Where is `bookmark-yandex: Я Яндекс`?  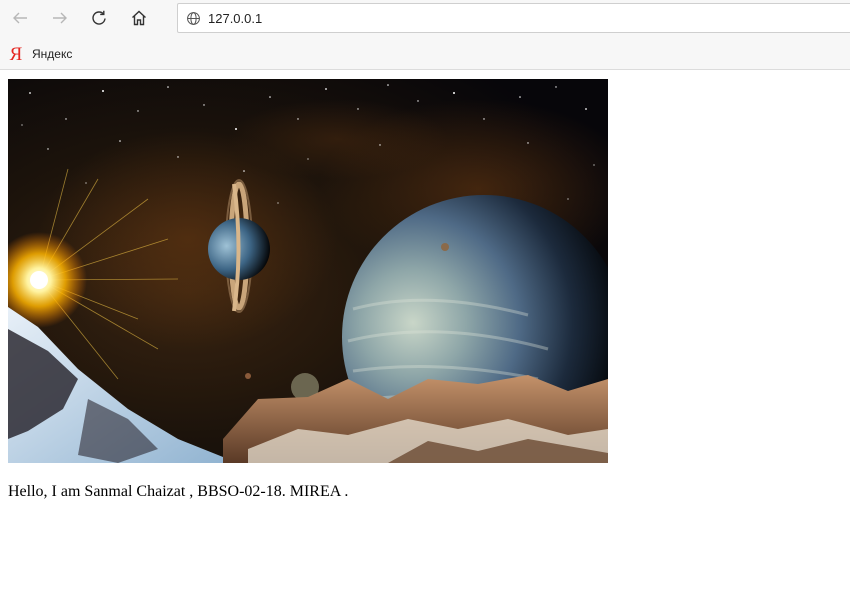 bookmark-yandex: Я Яндекс is located at coordinates (40, 54).